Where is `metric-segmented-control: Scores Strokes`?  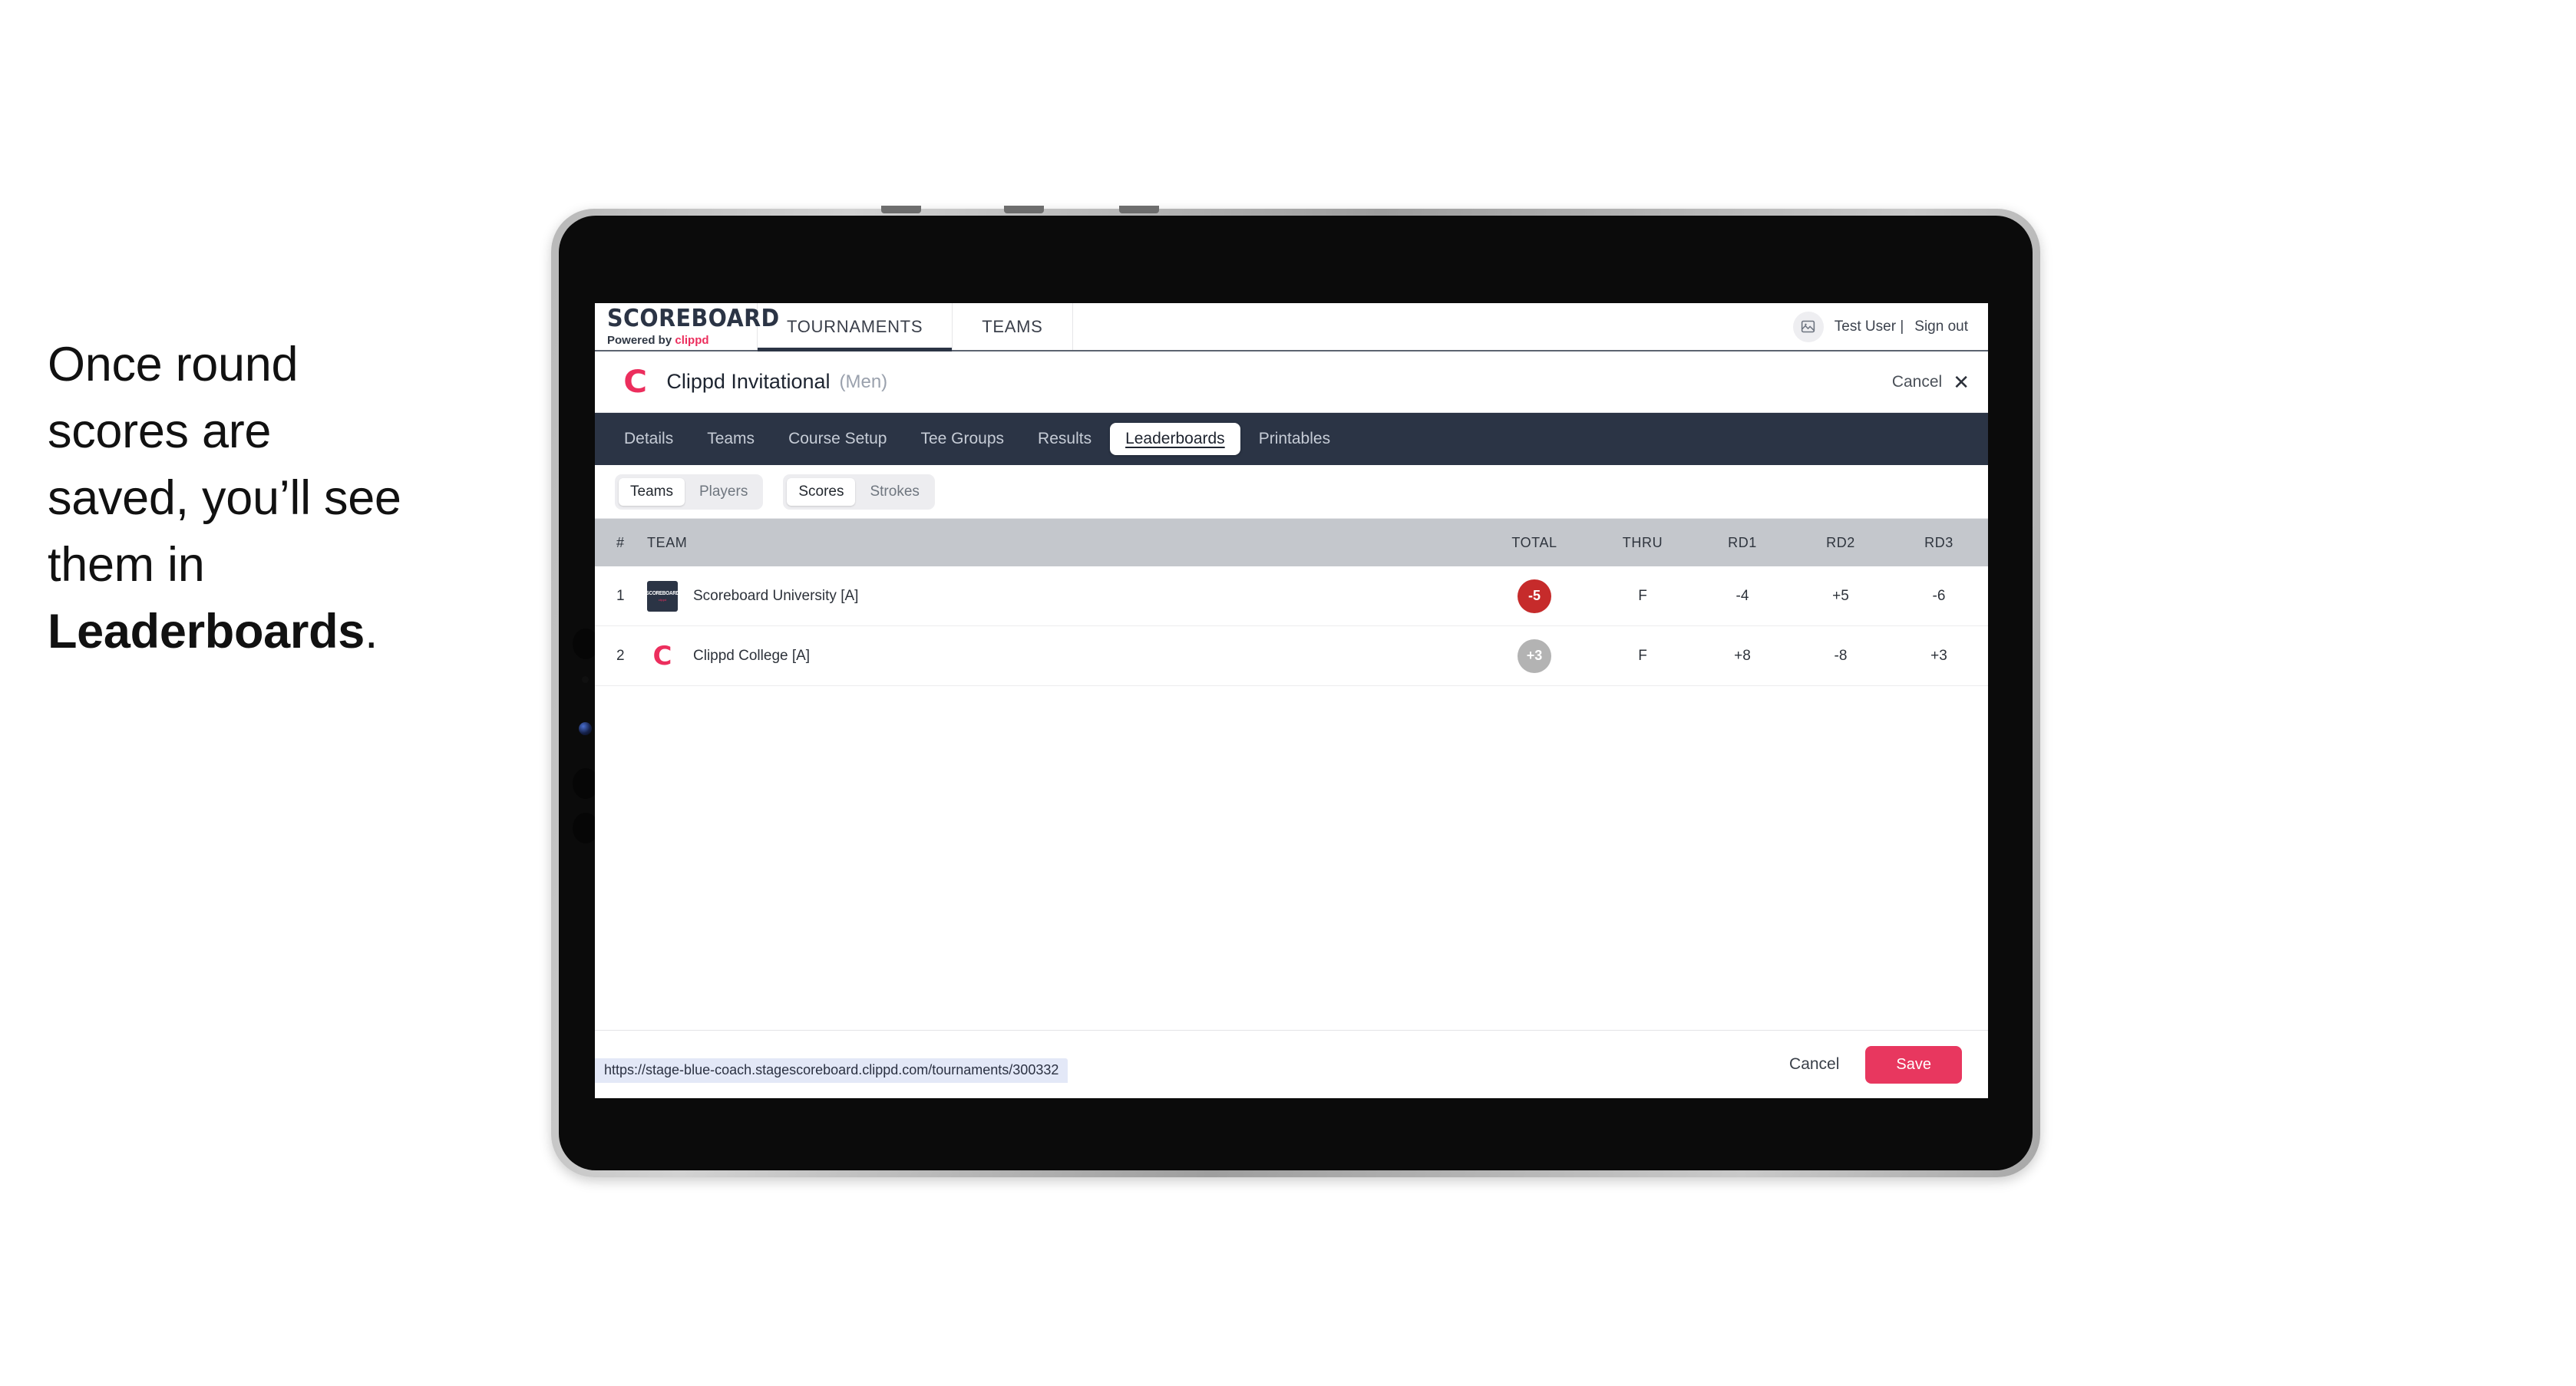
metric-segmented-control: Scores Strokes is located at coordinates (859, 492).